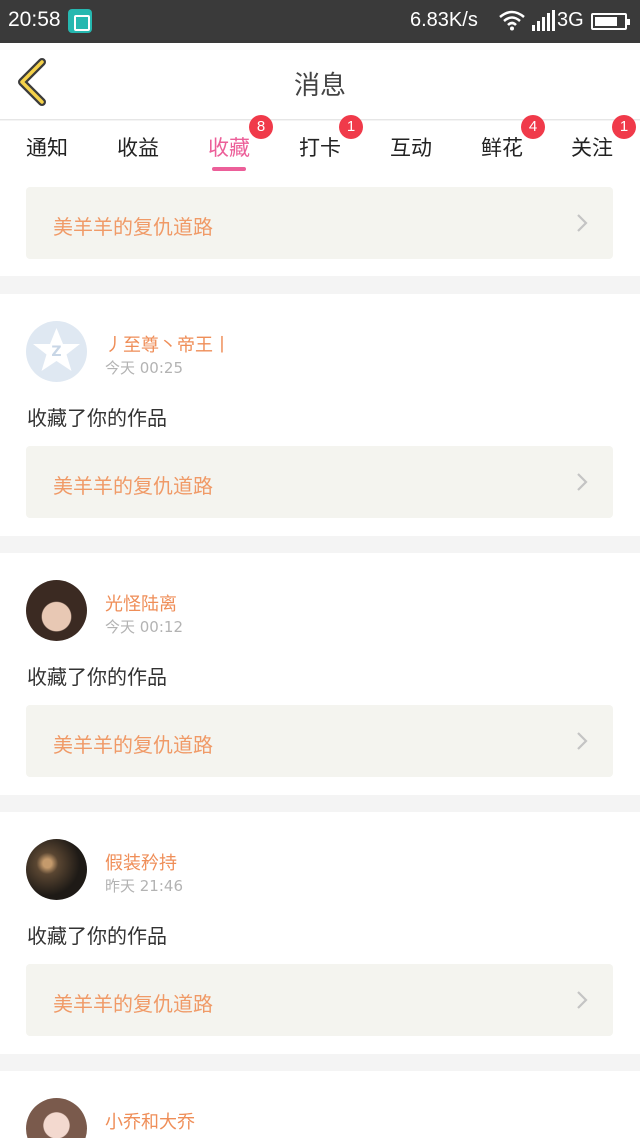  Describe the element at coordinates (229, 169) in the screenshot. I see `active-tab-indicator` at that location.